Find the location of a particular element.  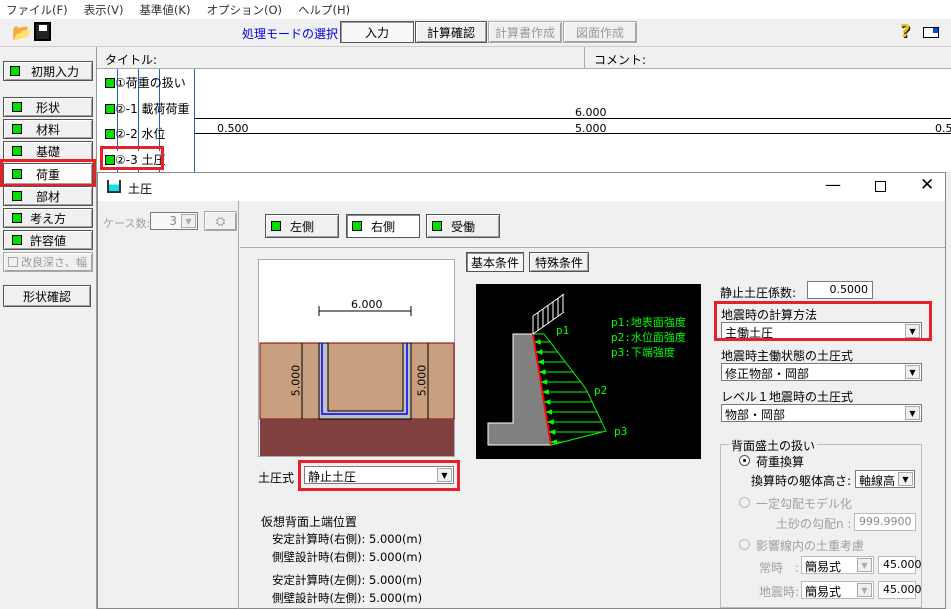

tree-item-water-level: ②-2 水位 is located at coordinates (135, 133).